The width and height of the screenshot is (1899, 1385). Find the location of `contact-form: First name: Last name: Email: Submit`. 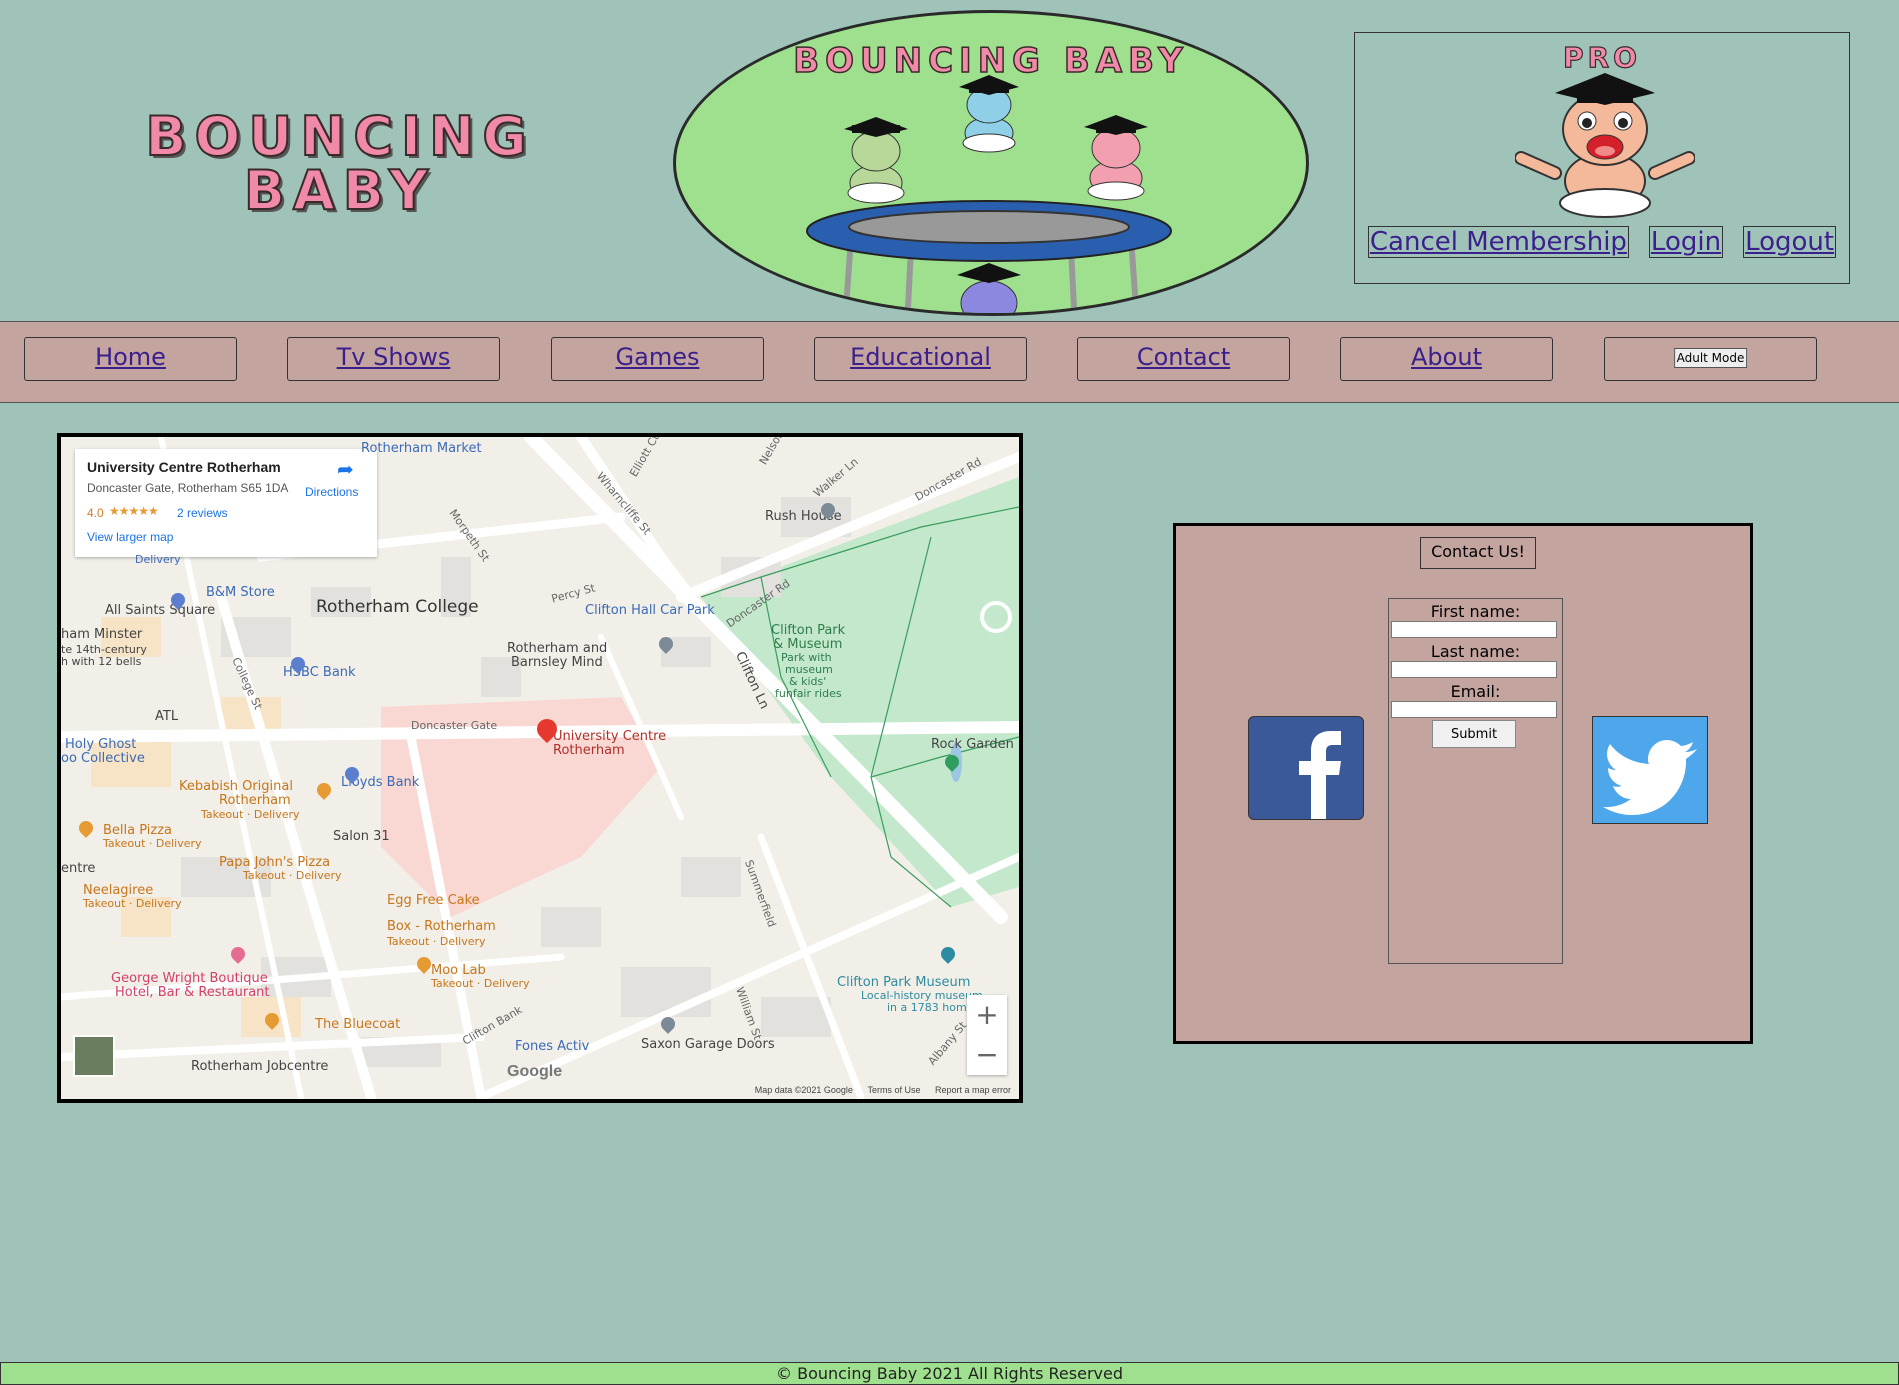

contact-form: First name: Last name: Email: Submit is located at coordinates (1475, 781).